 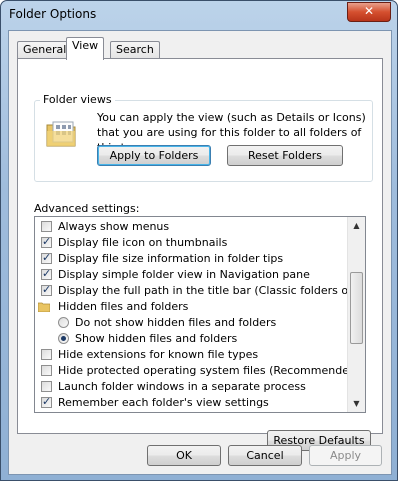 I want to click on close-icon: ✕, so click(x=369, y=12).